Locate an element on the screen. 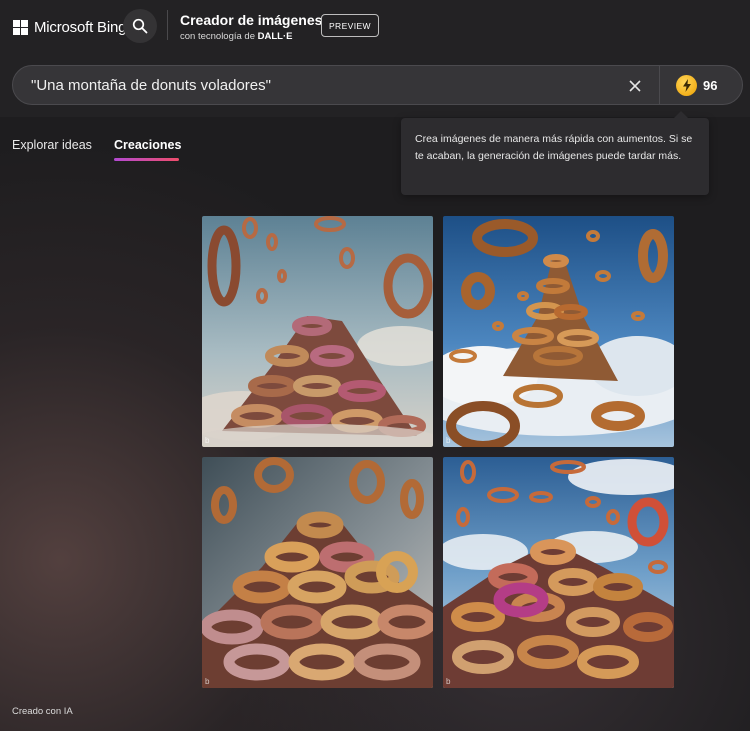 This screenshot has width=750, height=731. lightning-coin-icon is located at coordinates (686, 85).